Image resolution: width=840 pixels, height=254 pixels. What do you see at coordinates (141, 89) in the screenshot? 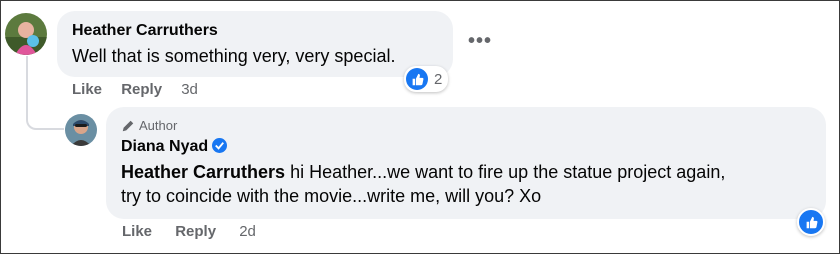
I see `reply-button: Reply` at bounding box center [141, 89].